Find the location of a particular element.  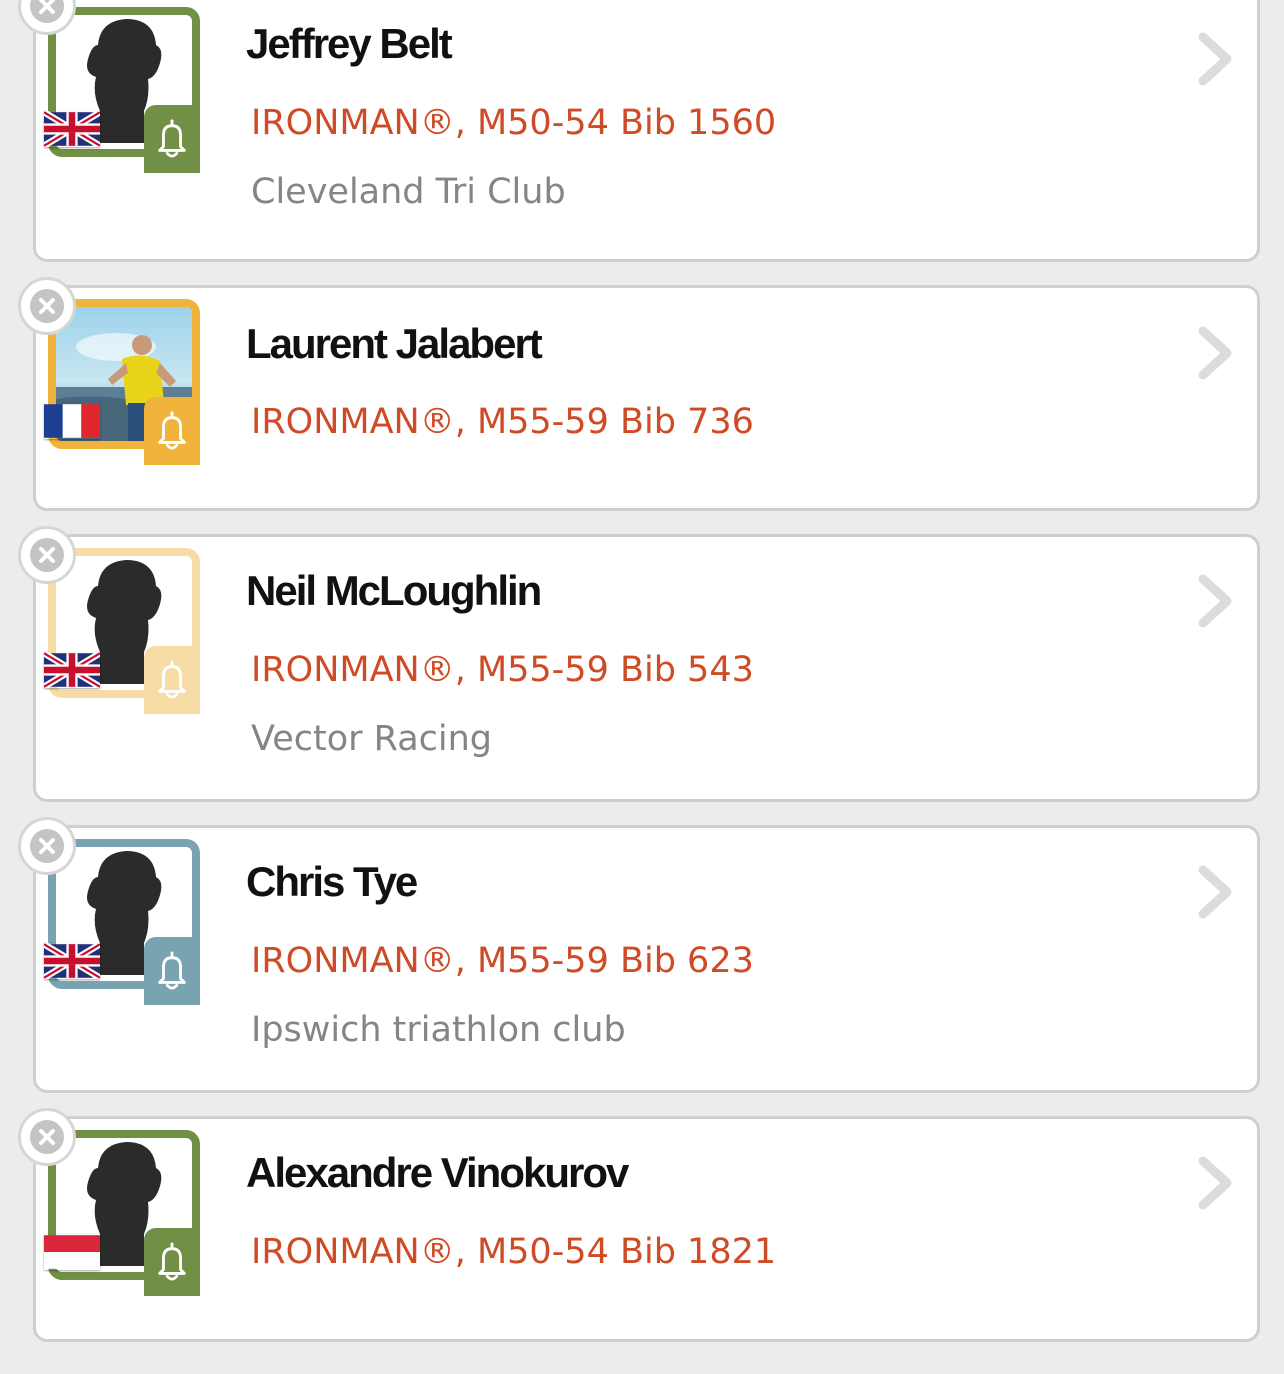

athlete-name: Chris Tye is located at coordinates (332, 881).